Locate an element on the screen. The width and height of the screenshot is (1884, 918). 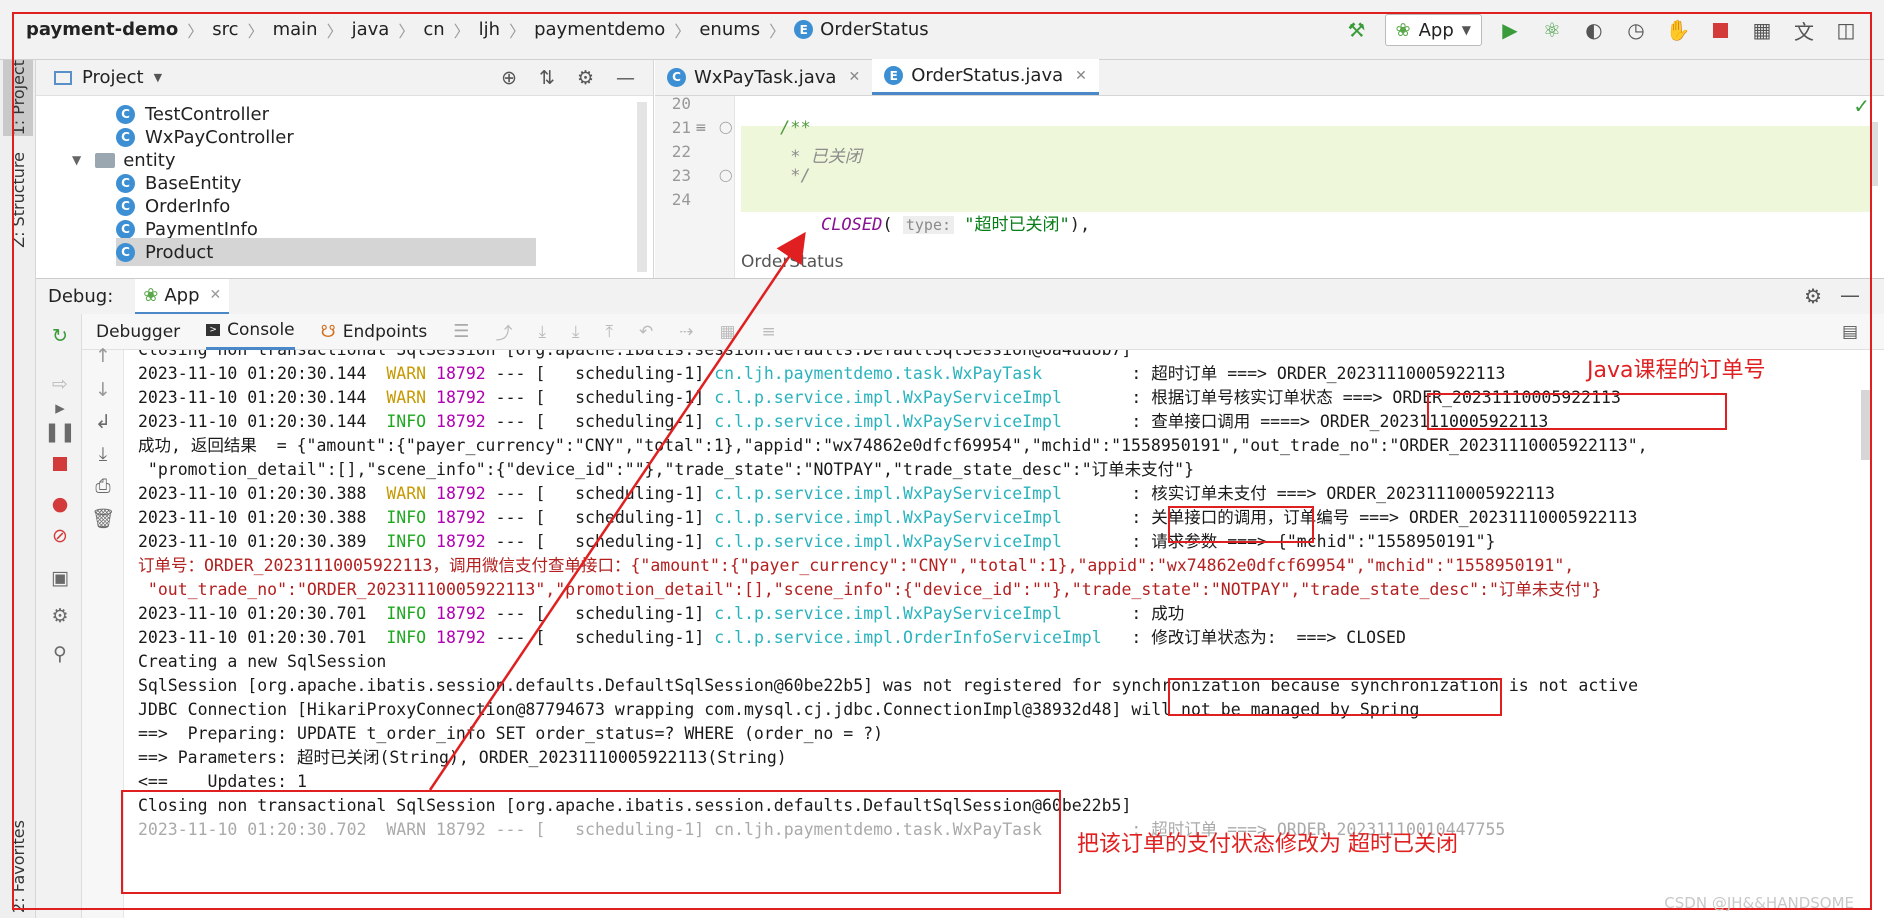
breadcrumb-item: java is located at coordinates (371, 29).